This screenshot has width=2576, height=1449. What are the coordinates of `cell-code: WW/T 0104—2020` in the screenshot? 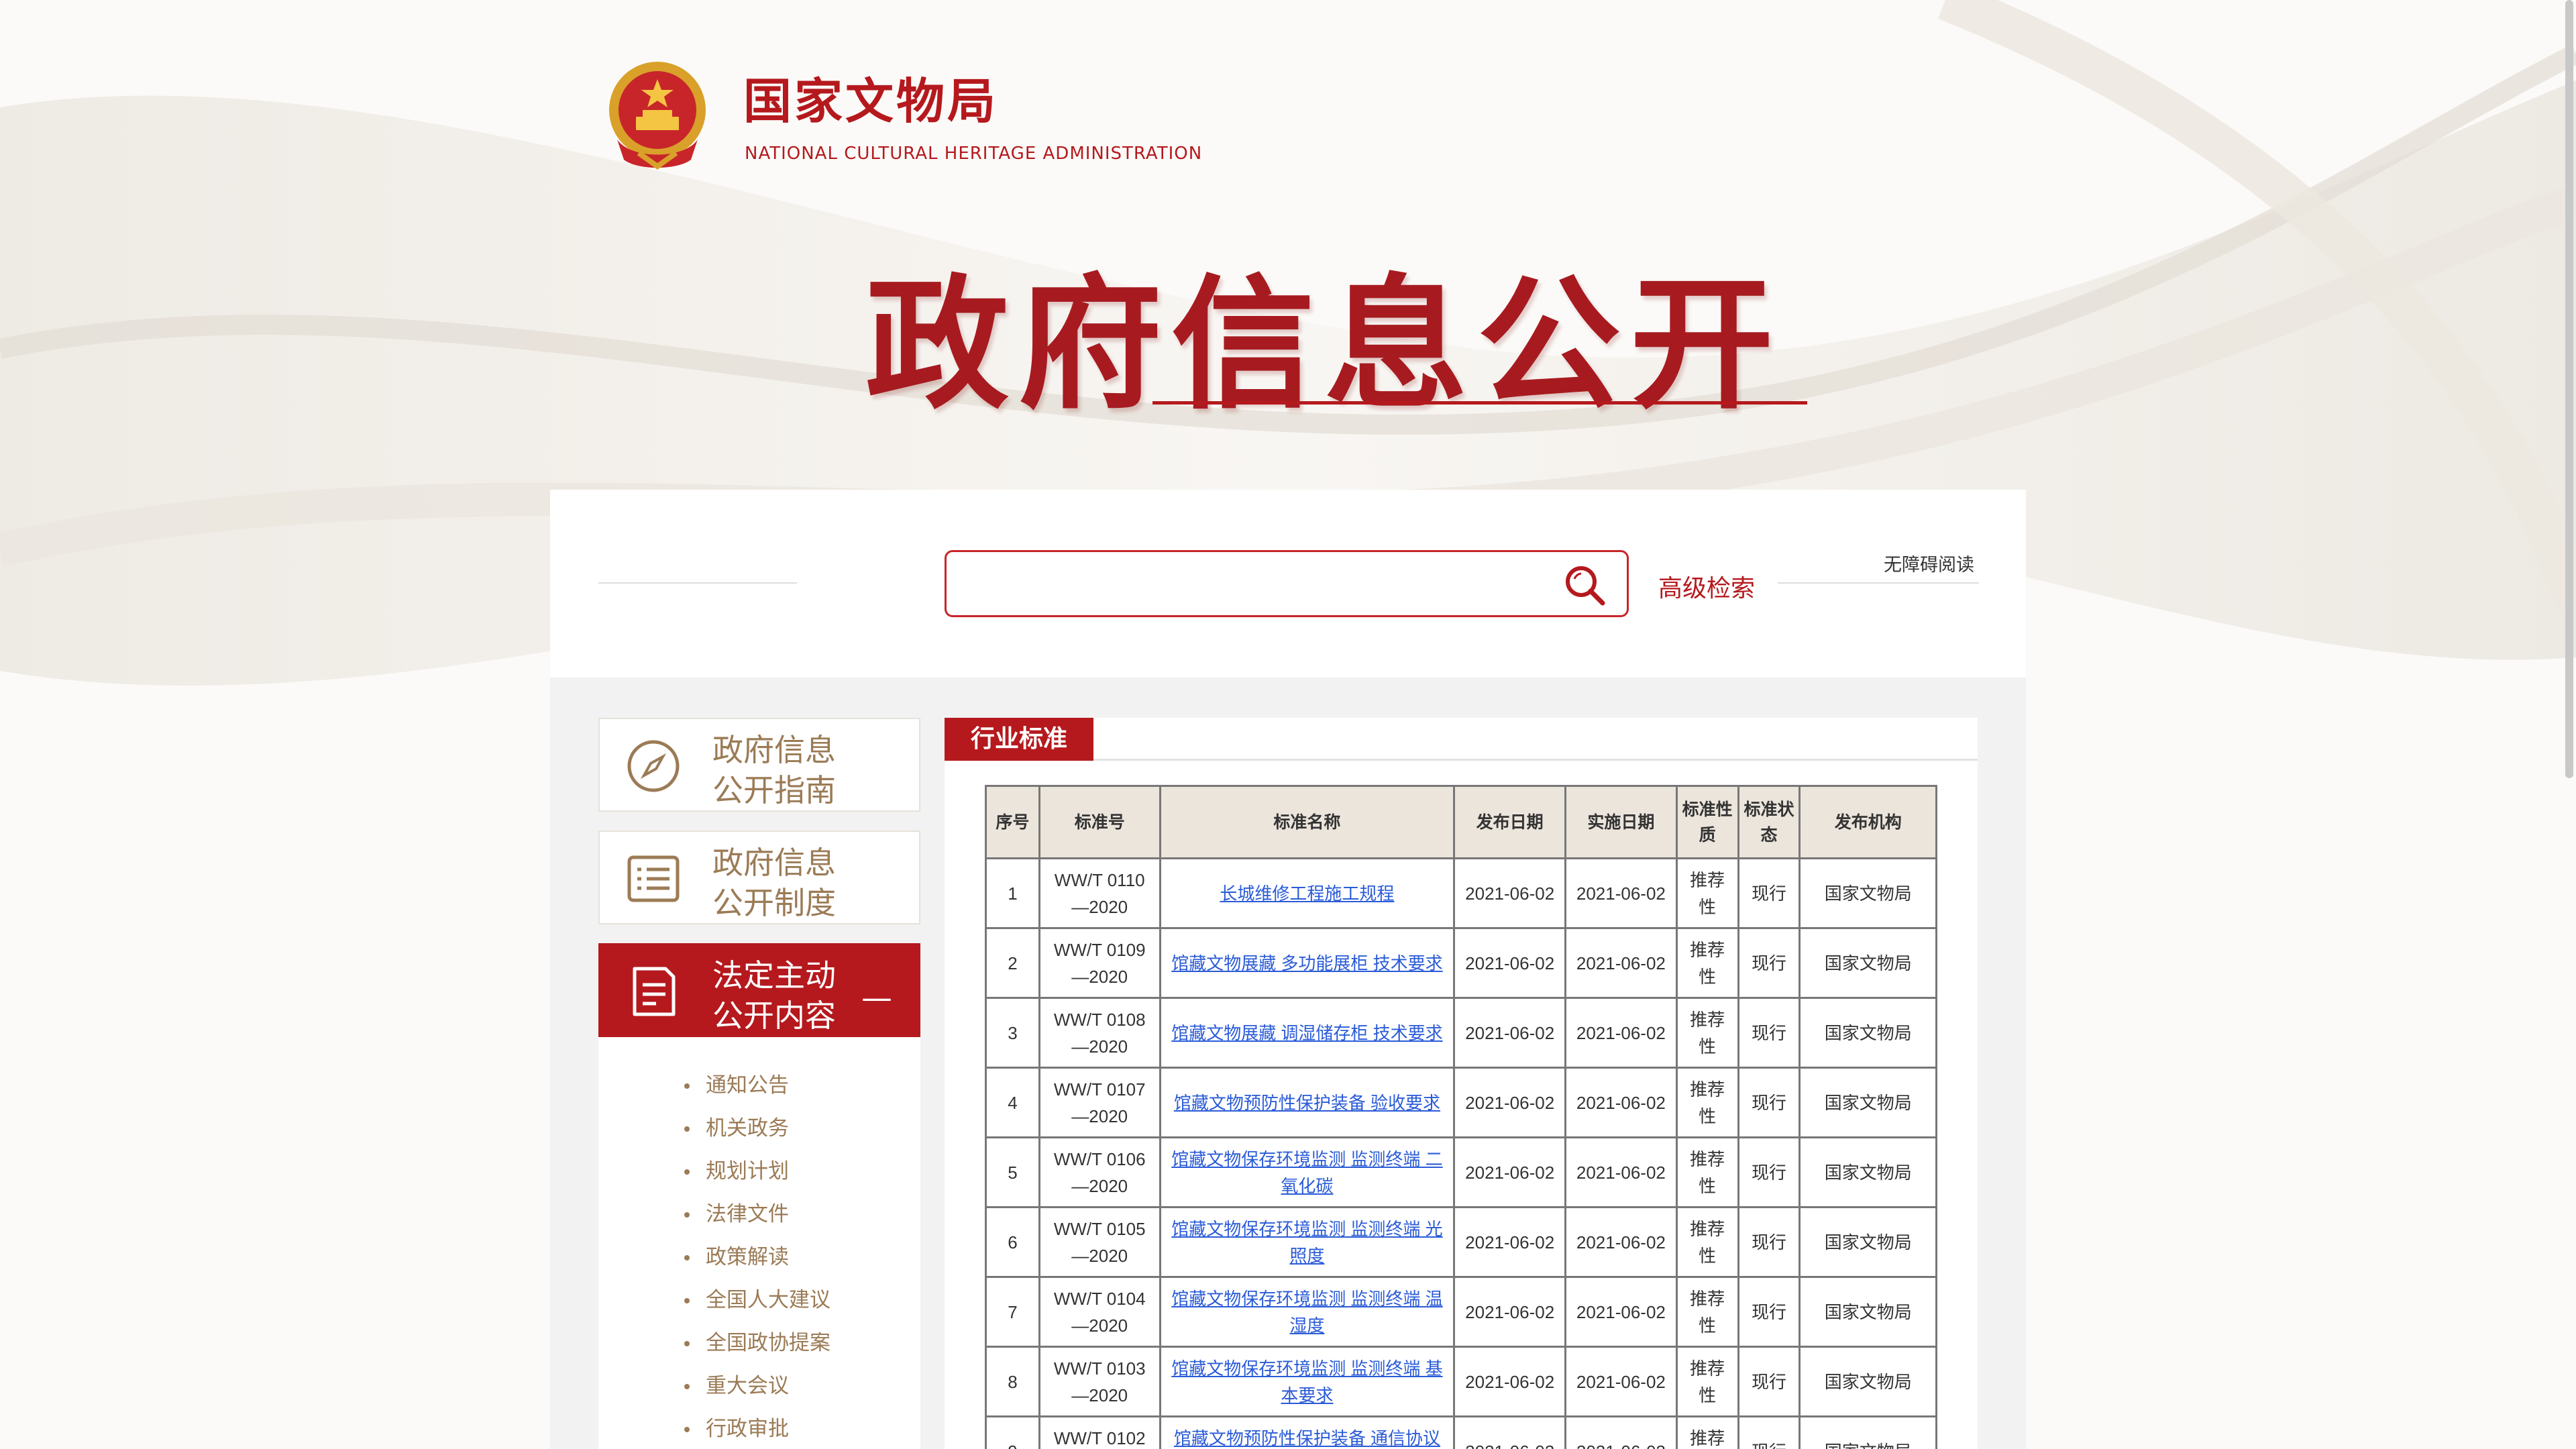 It's located at (1099, 1312).